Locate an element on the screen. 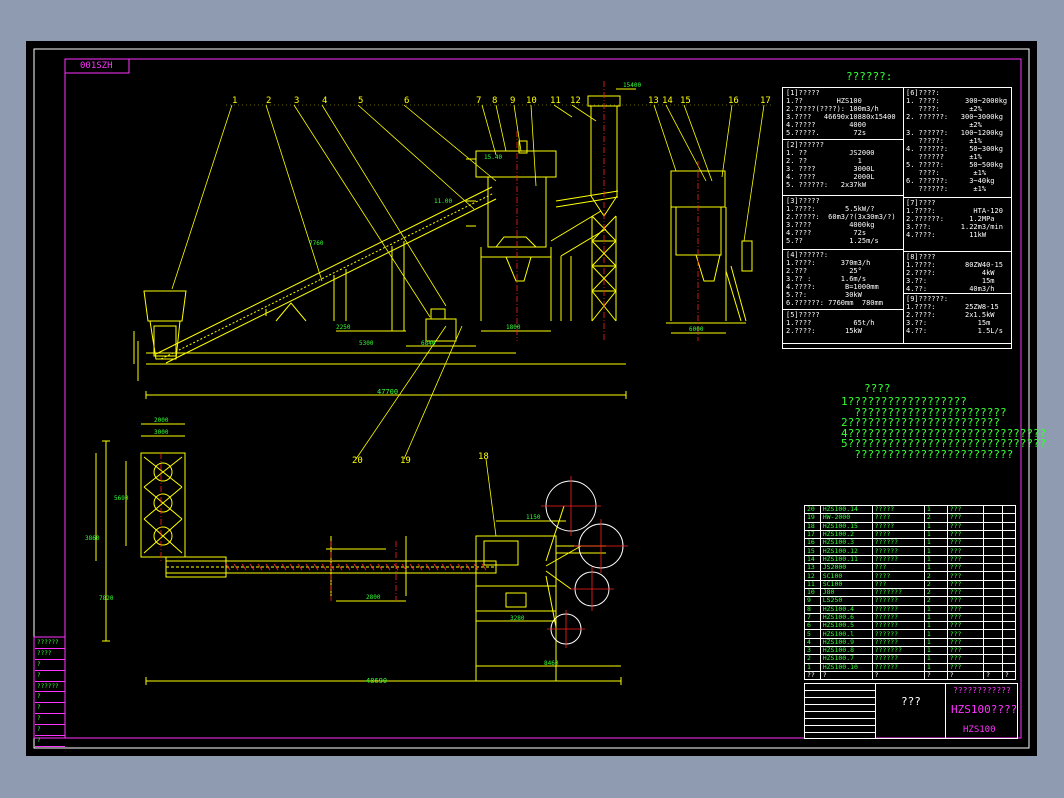 Image resolution: width=1064 pixels, height=798 pixels. spec-line: ?????: ±1% is located at coordinates (944, 141).